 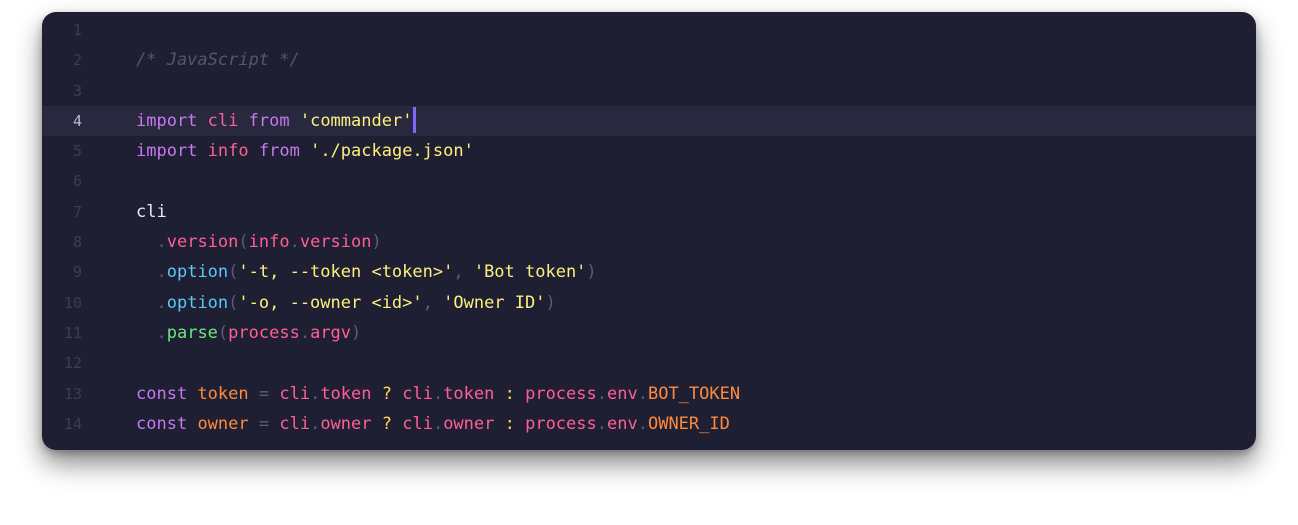 I want to click on line-content: .option('-o, --owner <id>', 'Owner ID'), so click(x=346, y=303).